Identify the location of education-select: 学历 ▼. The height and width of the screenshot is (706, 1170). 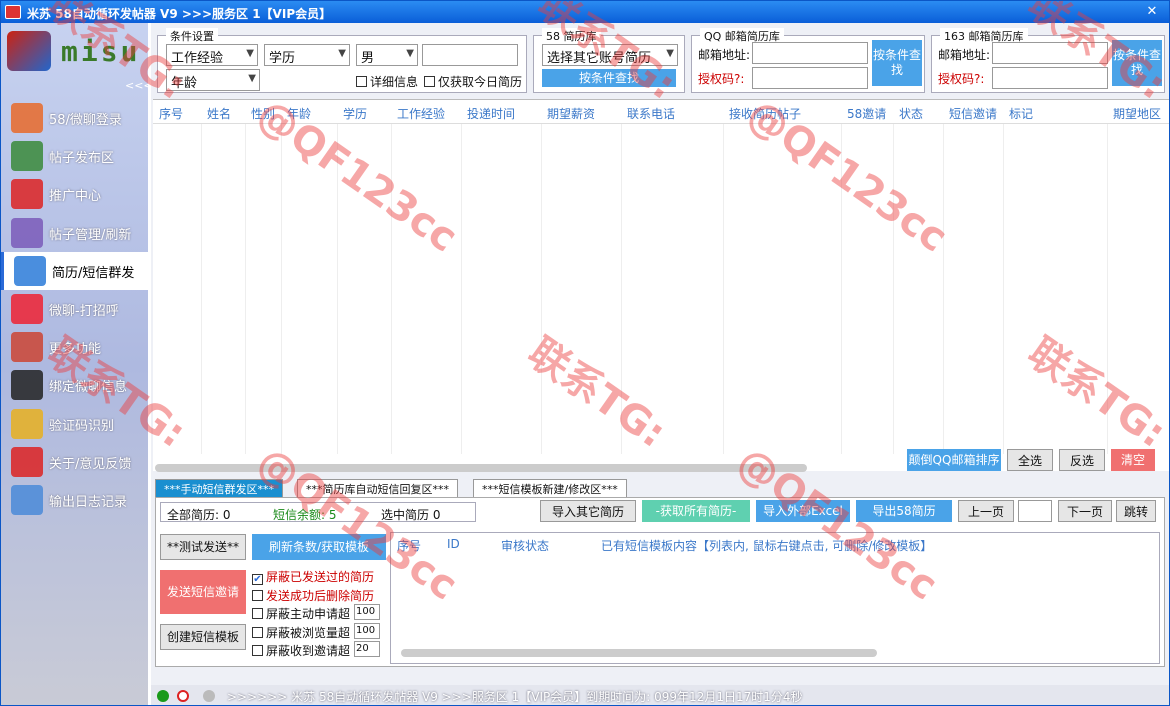
(307, 55).